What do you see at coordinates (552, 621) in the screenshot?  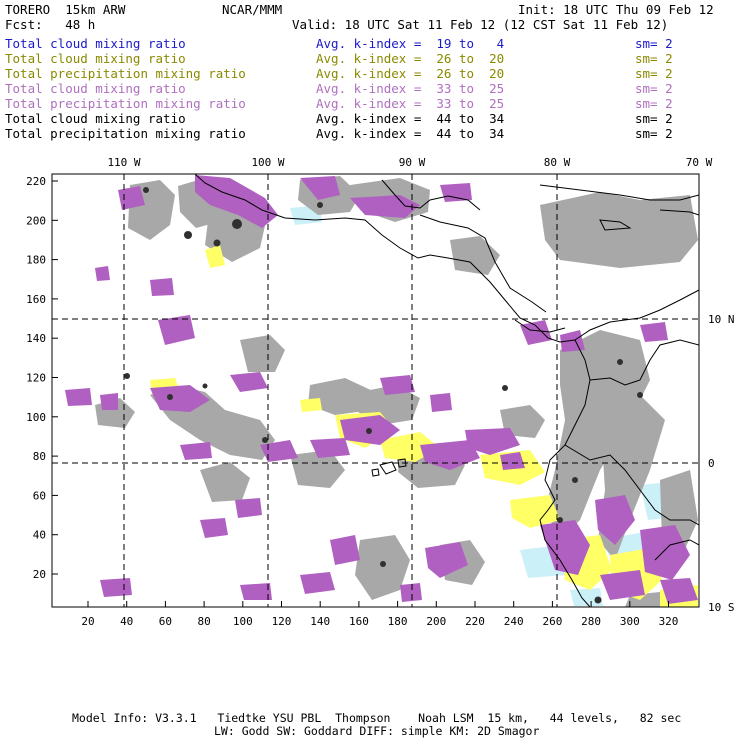 I see `grid-index-label: 260` at bounding box center [552, 621].